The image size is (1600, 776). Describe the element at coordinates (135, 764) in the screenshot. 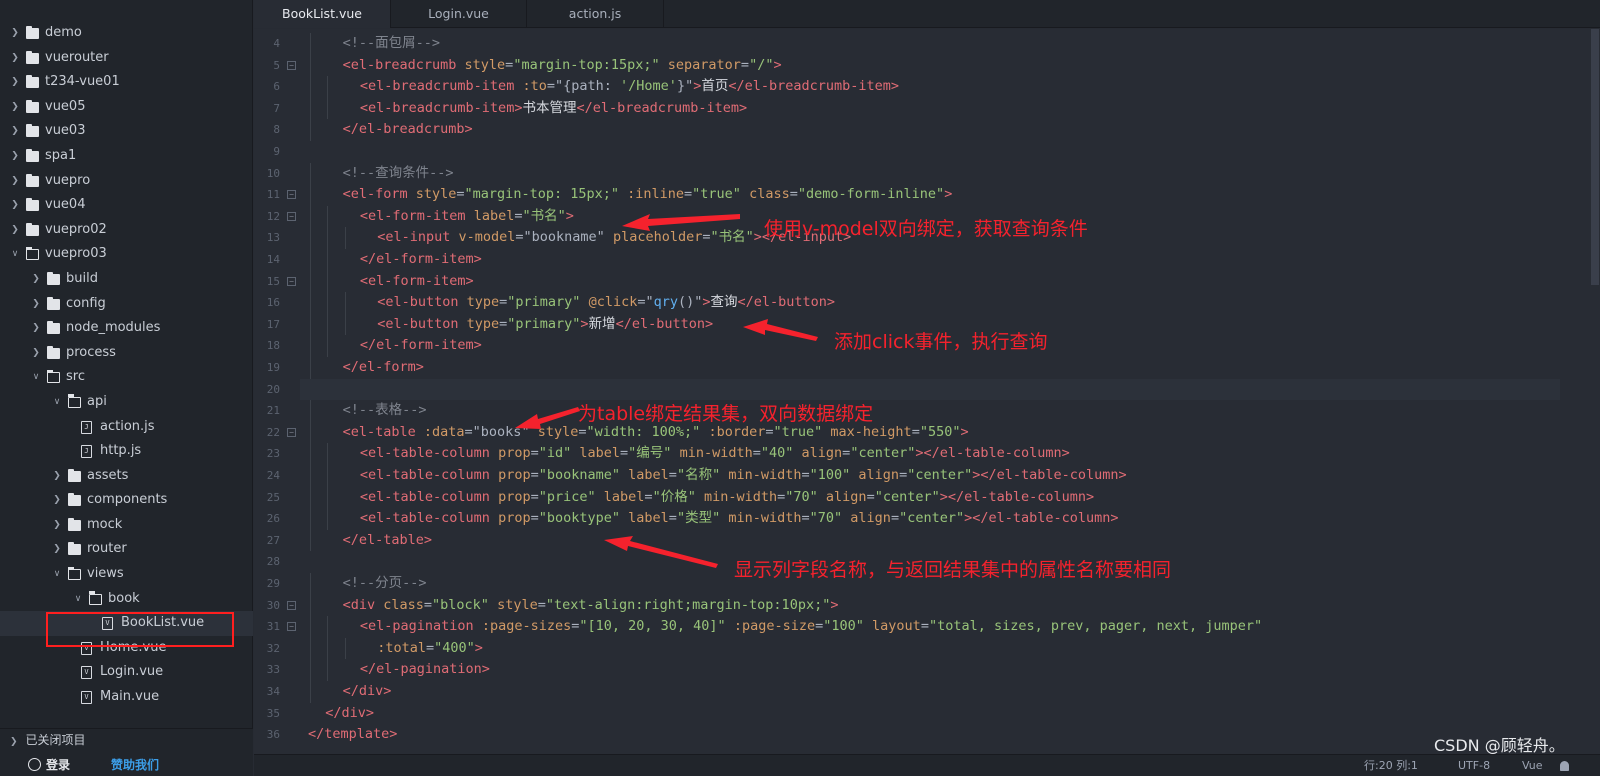

I see `sponsor-link: 赞助我们` at that location.